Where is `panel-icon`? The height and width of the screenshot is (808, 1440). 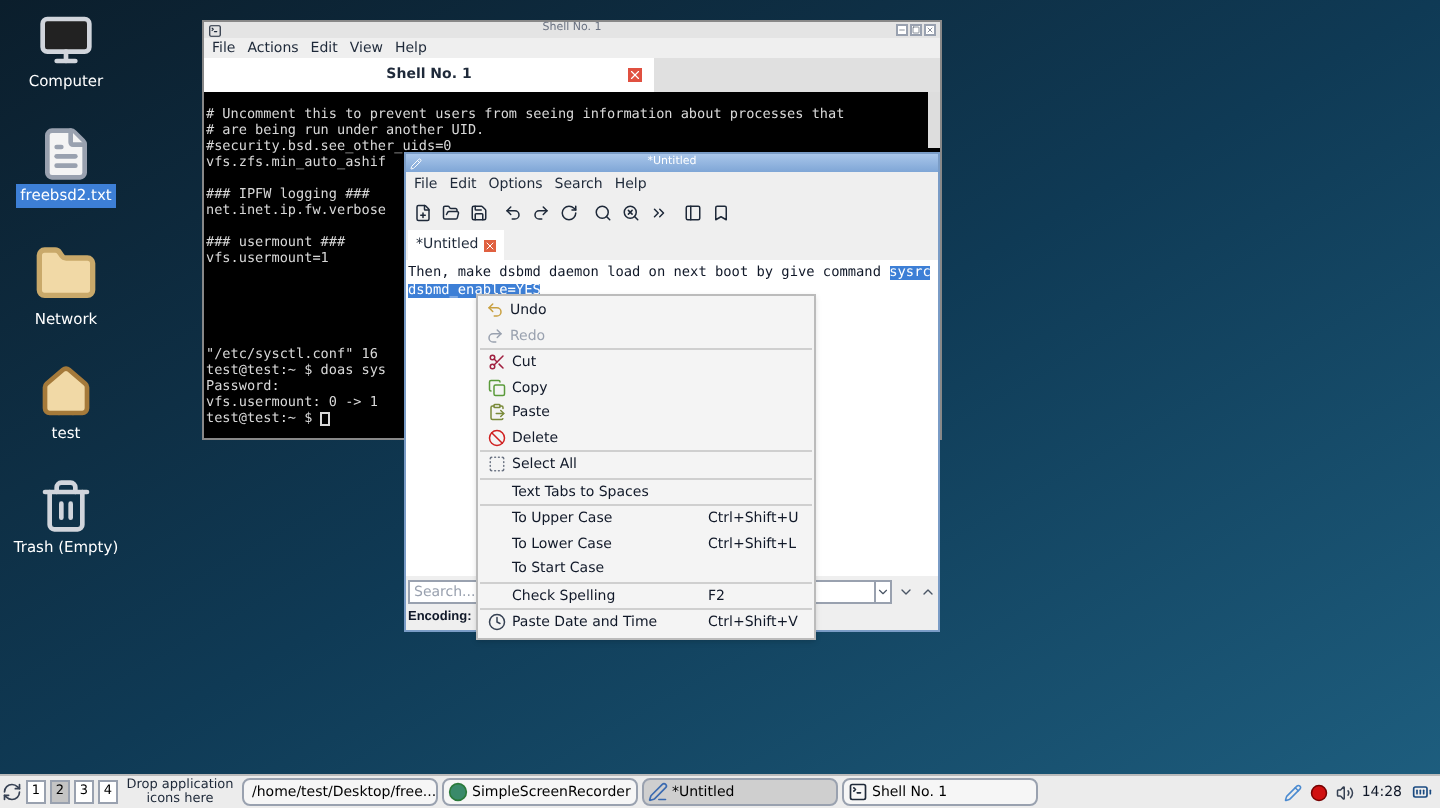
panel-icon is located at coordinates (693, 212).